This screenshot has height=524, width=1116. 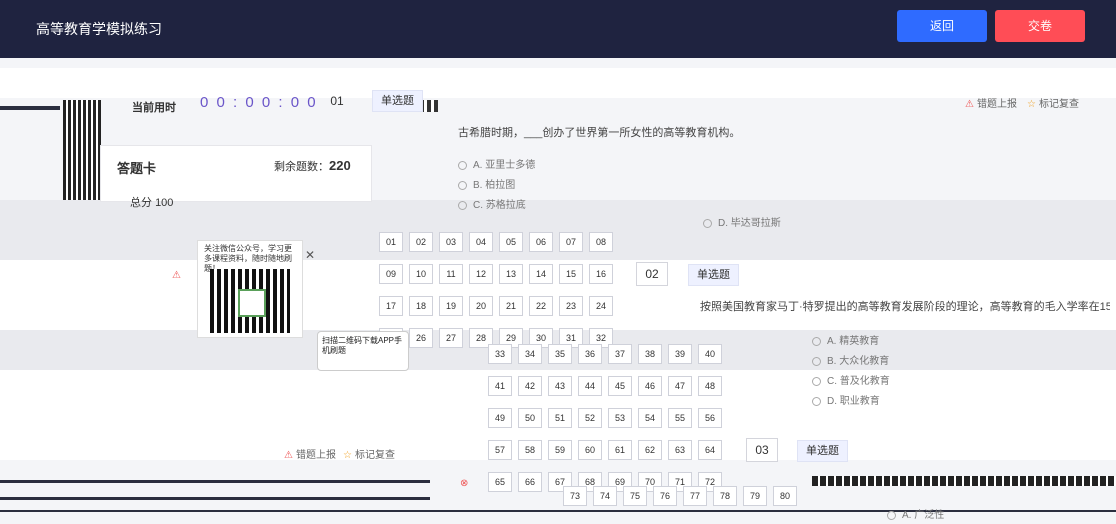 What do you see at coordinates (601, 274) in the screenshot?
I see `question-nav-cell: 16` at bounding box center [601, 274].